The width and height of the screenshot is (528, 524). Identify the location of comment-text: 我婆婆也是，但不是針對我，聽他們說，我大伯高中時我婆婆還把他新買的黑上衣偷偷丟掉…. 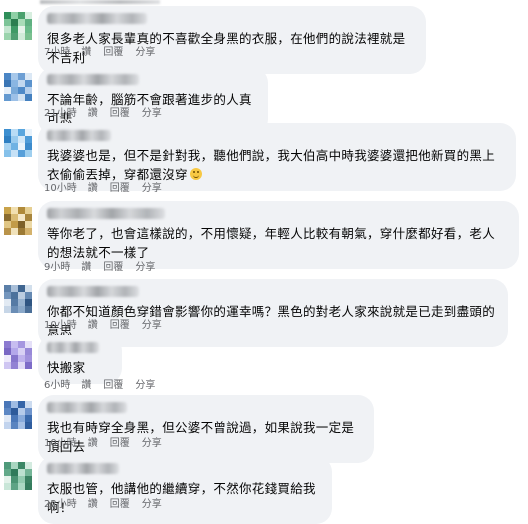
(271, 165).